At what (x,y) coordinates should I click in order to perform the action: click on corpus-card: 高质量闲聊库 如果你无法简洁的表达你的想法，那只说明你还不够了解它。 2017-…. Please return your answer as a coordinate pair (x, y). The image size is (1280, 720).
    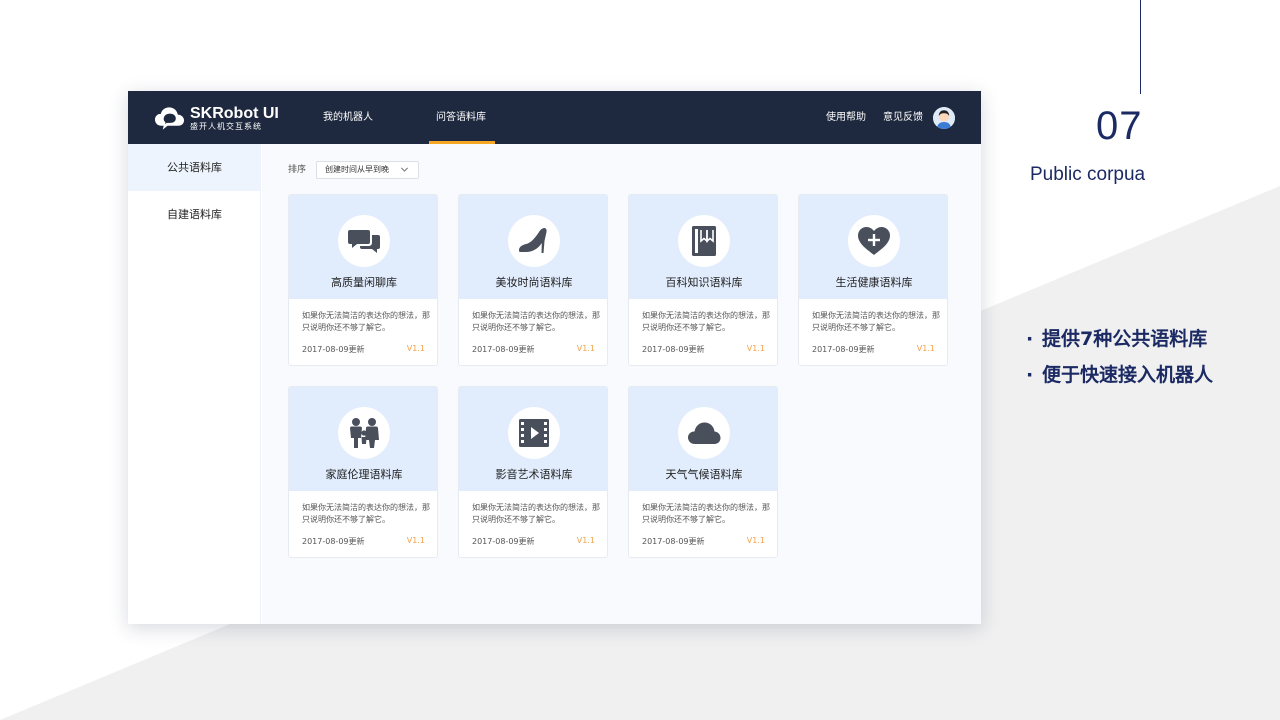
    Looking at the image, I should click on (363, 280).